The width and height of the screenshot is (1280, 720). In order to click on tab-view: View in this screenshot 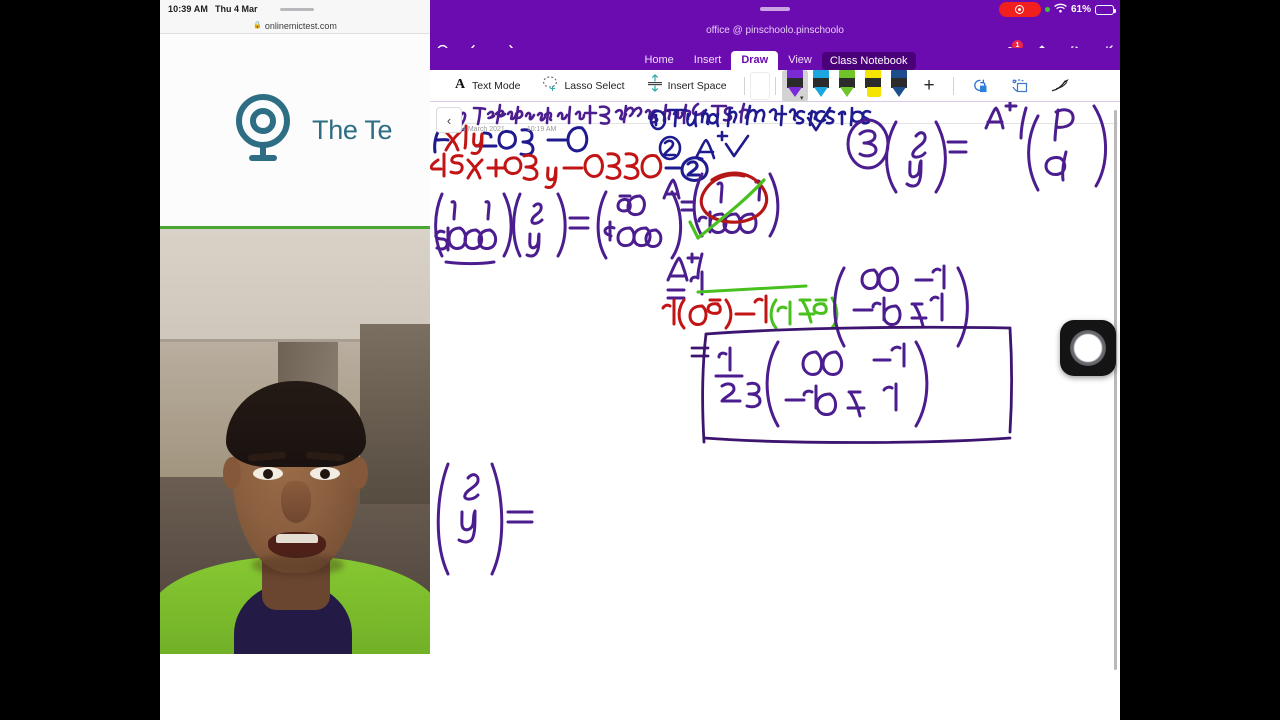, I will do `click(800, 60)`.